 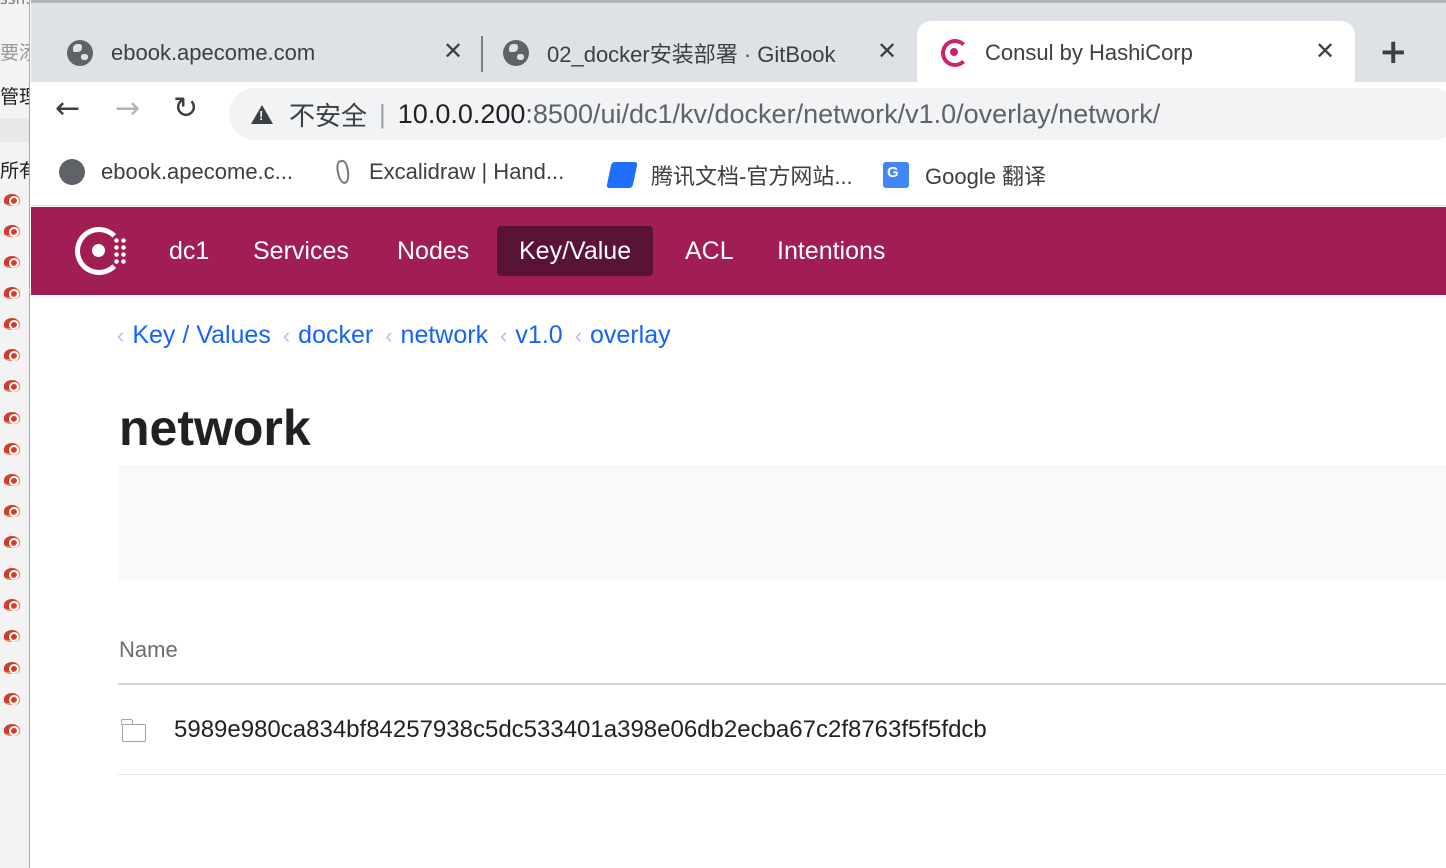 I want to click on tab-gitbook: 02_docker安装部署 · GitBook ✕, so click(x=708, y=53).